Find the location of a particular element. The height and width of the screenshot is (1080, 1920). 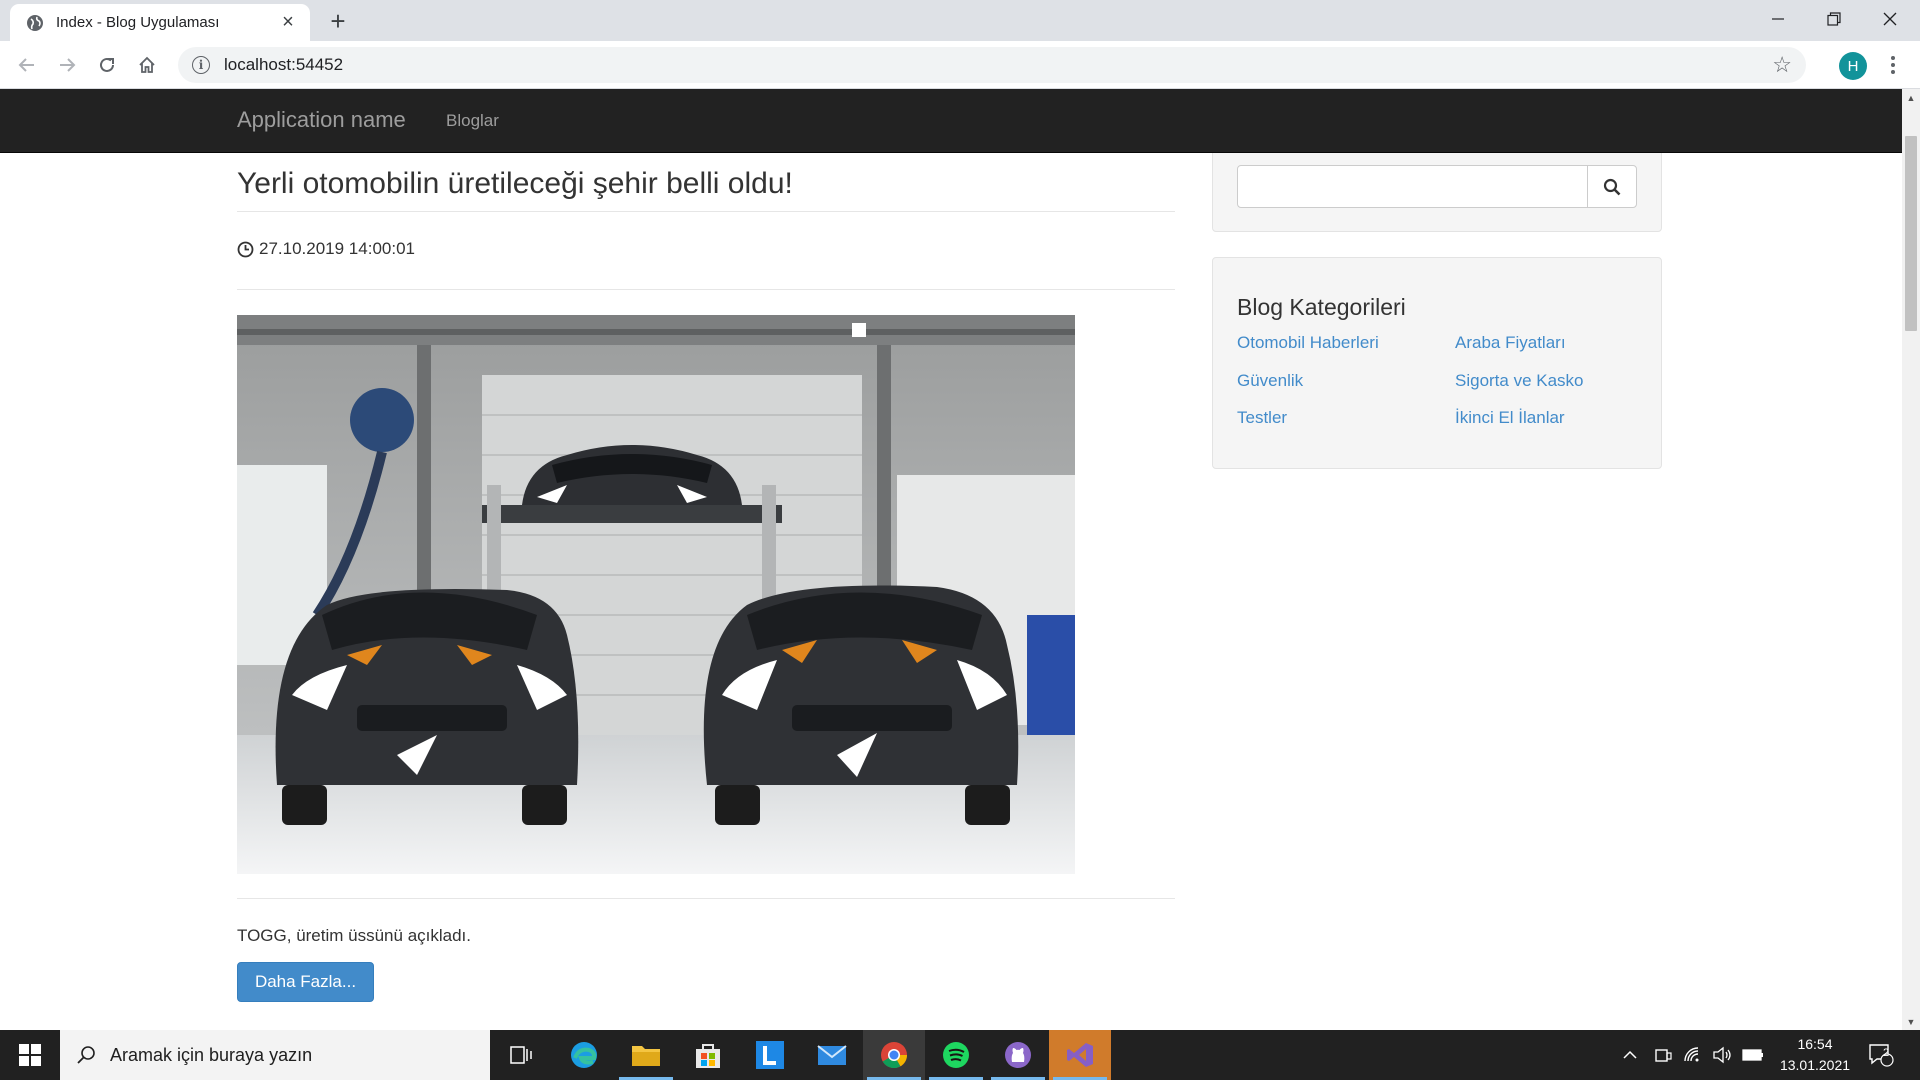

taskbar-store is located at coordinates (708, 1055).